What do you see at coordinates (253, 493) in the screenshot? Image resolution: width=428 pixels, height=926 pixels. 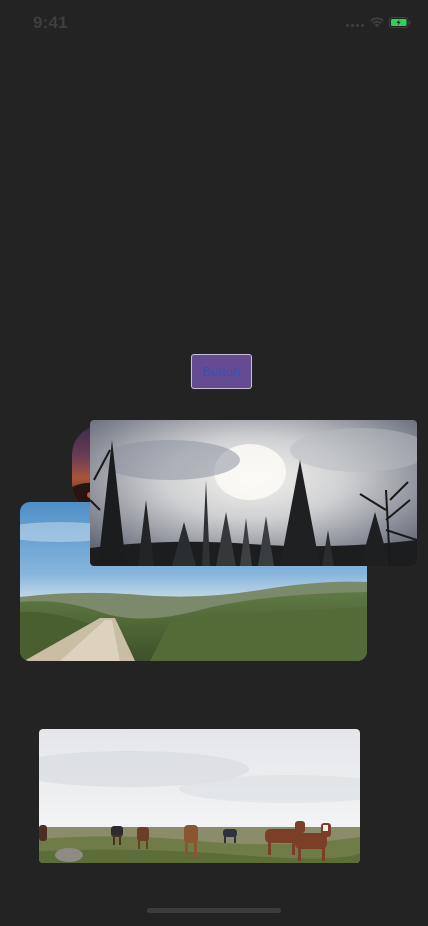 I see `misty-forest-photo` at bounding box center [253, 493].